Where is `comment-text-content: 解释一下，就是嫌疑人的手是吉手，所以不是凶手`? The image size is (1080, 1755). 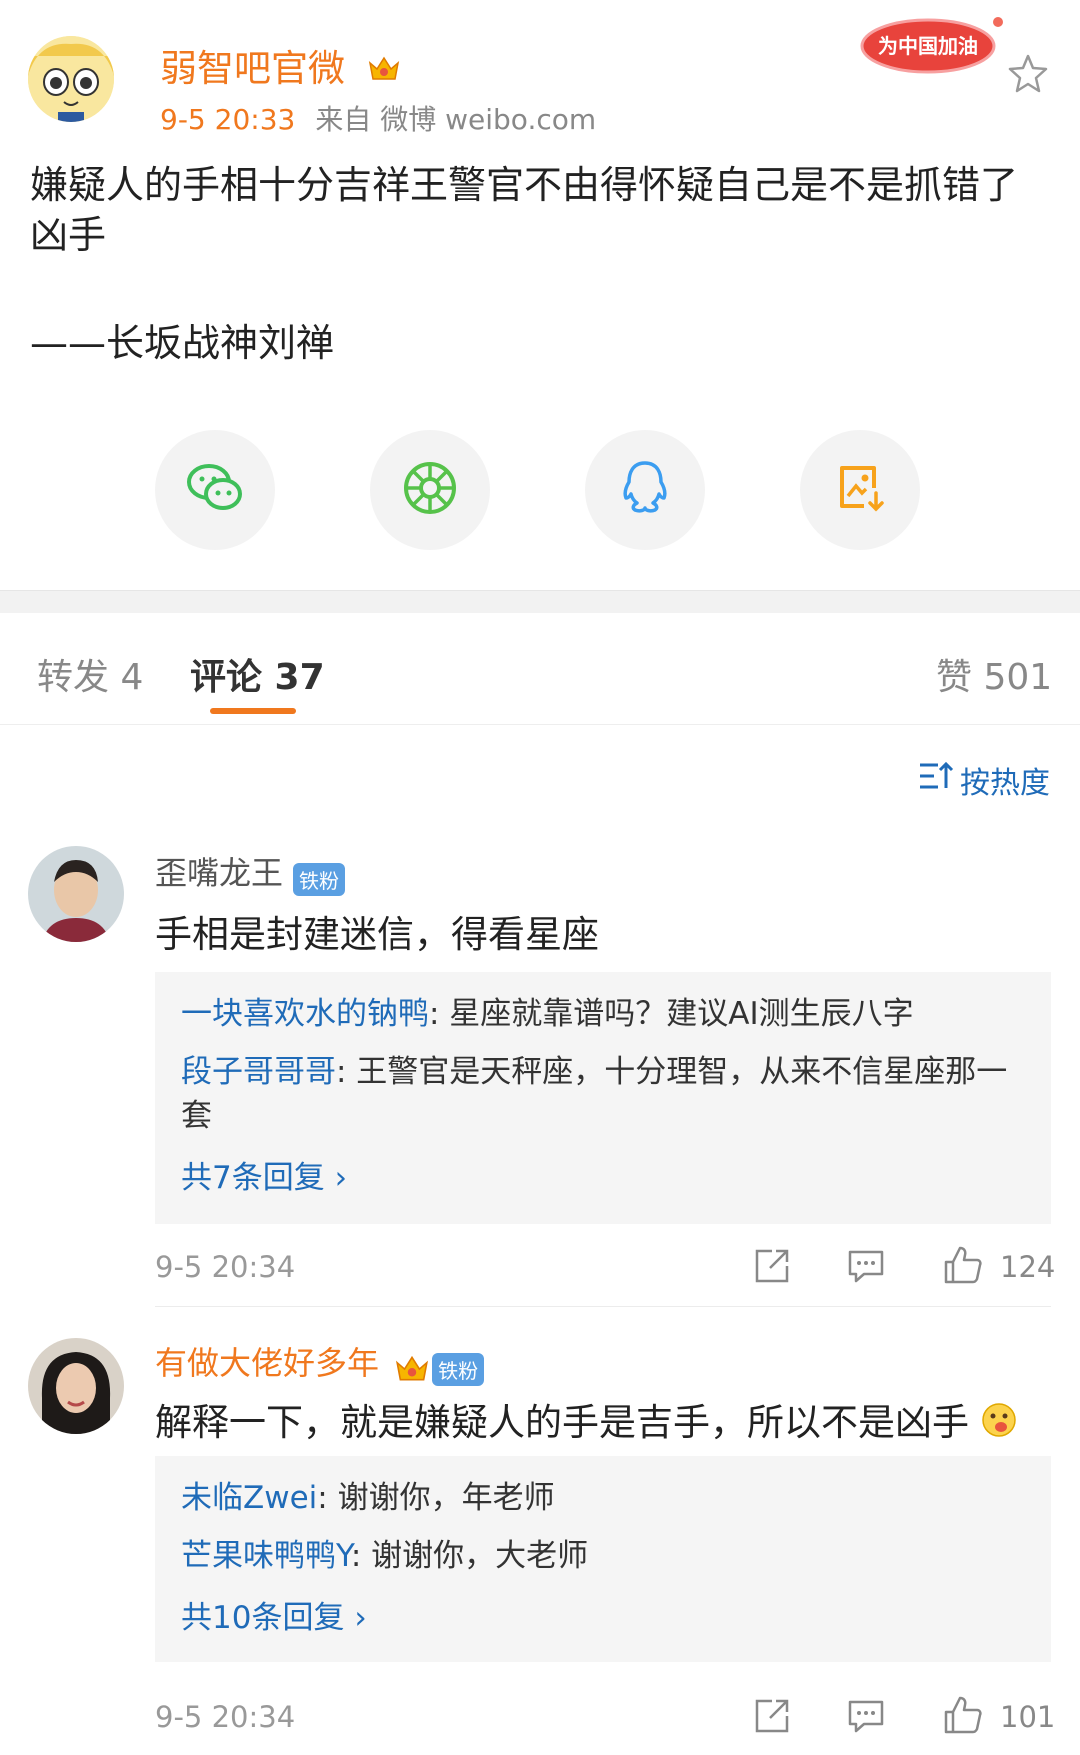 comment-text-content: 解释一下，就是嫌疑人的手是吉手，所以不是凶手 is located at coordinates (562, 1422).